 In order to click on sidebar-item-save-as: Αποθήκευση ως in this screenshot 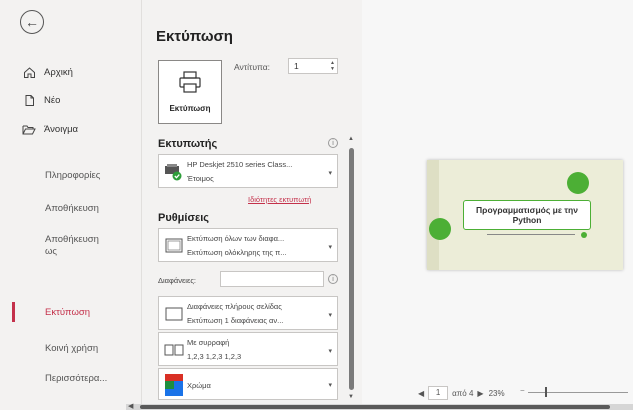, I will do `click(50, 246)`.